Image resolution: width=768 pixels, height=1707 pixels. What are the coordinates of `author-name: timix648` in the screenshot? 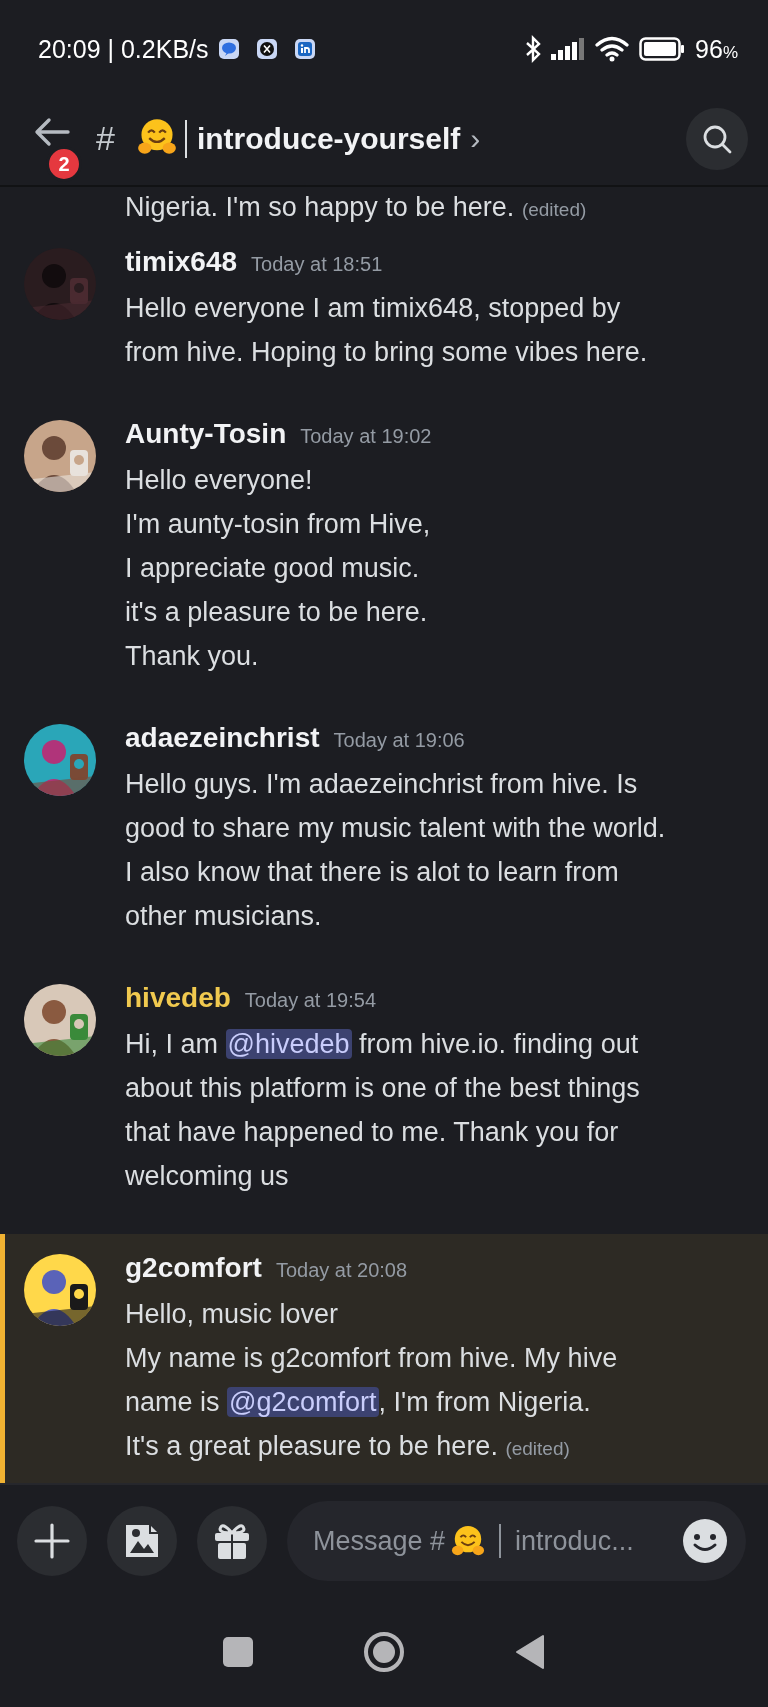 It's located at (181, 262).